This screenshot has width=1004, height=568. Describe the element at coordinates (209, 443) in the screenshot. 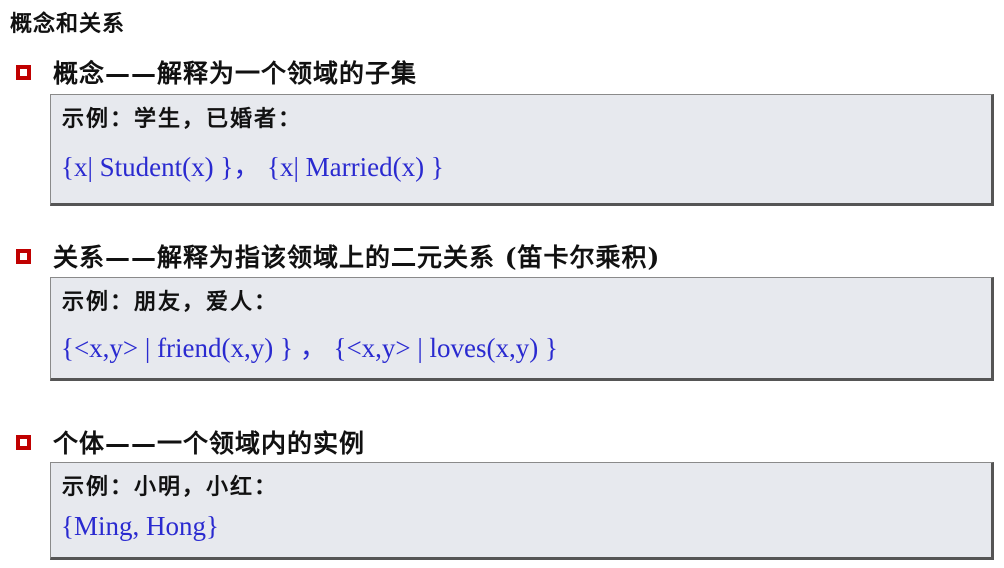

I see `section-individual-title: 个体——一个领域内的实例` at that location.